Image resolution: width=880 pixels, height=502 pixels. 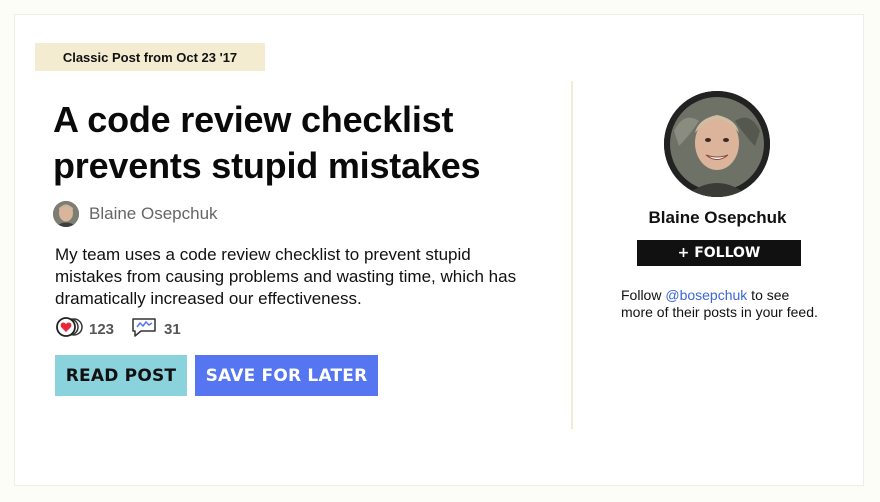 I want to click on badge-label: Classic Post from Oct 23 '17, so click(x=150, y=57).